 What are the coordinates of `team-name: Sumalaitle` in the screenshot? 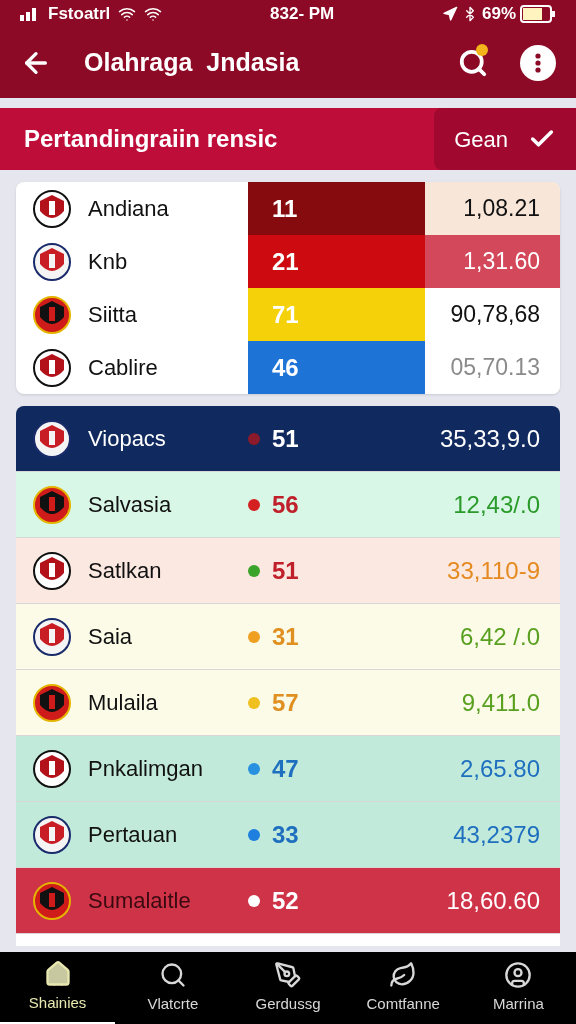 It's located at (139, 901).